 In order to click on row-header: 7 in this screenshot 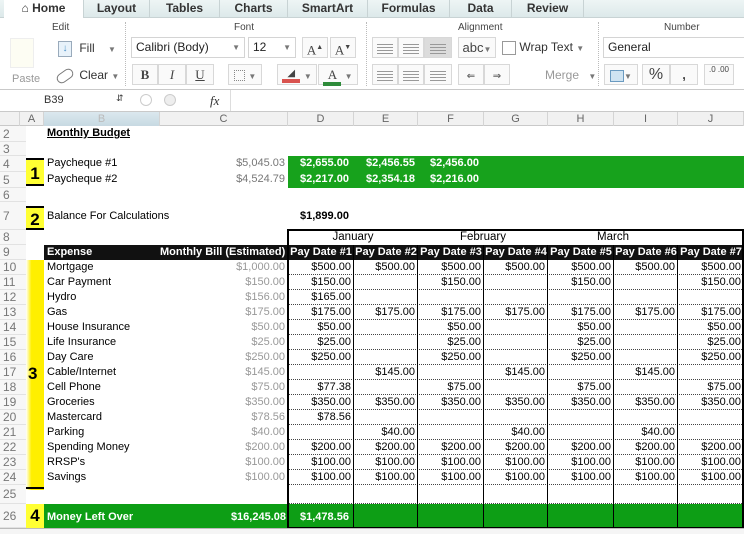, I will do `click(13, 216)`.